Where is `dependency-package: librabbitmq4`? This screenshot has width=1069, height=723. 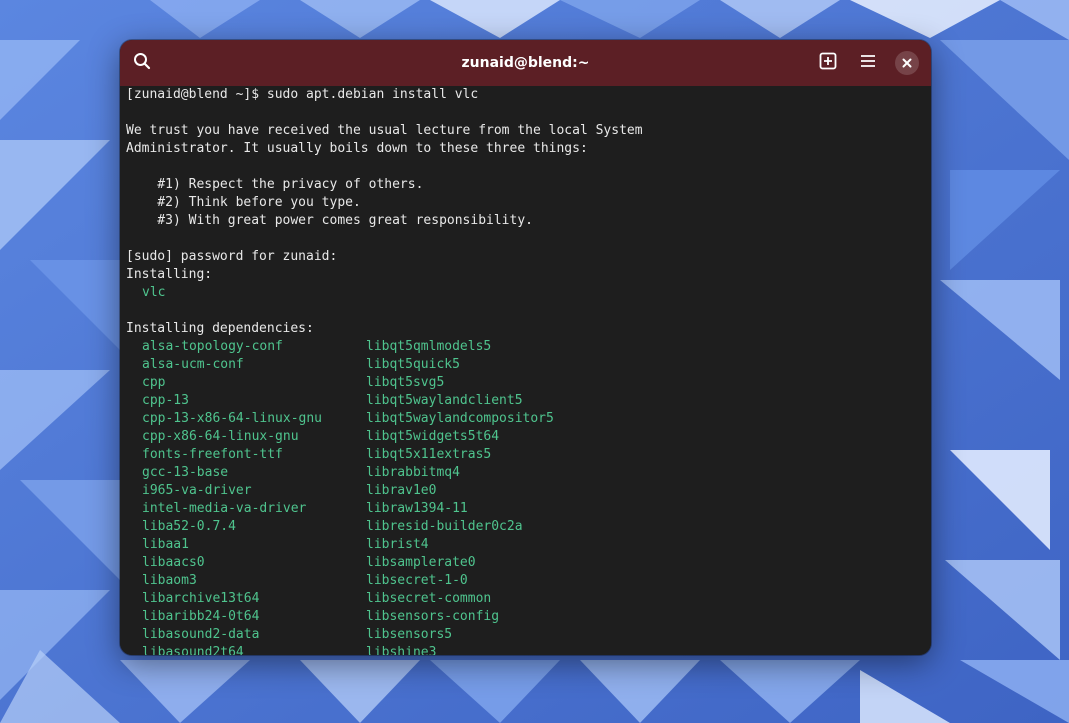
dependency-package: librabbitmq4 is located at coordinates (413, 472).